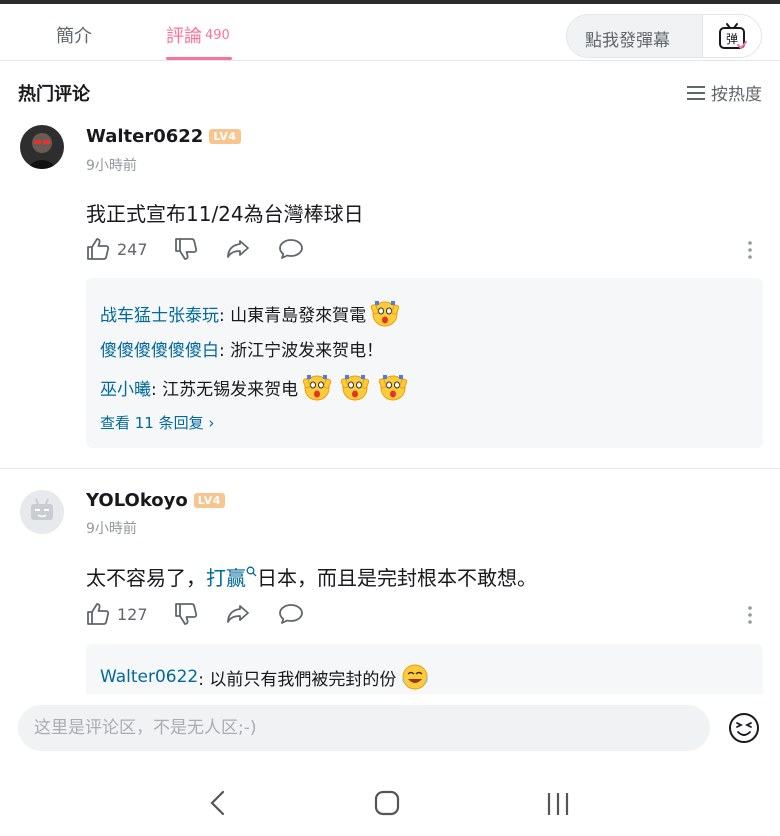 This screenshot has height=836, width=780. I want to click on reply-item: Walter0622 : 以前只有我們被完封的份, so click(265, 677).